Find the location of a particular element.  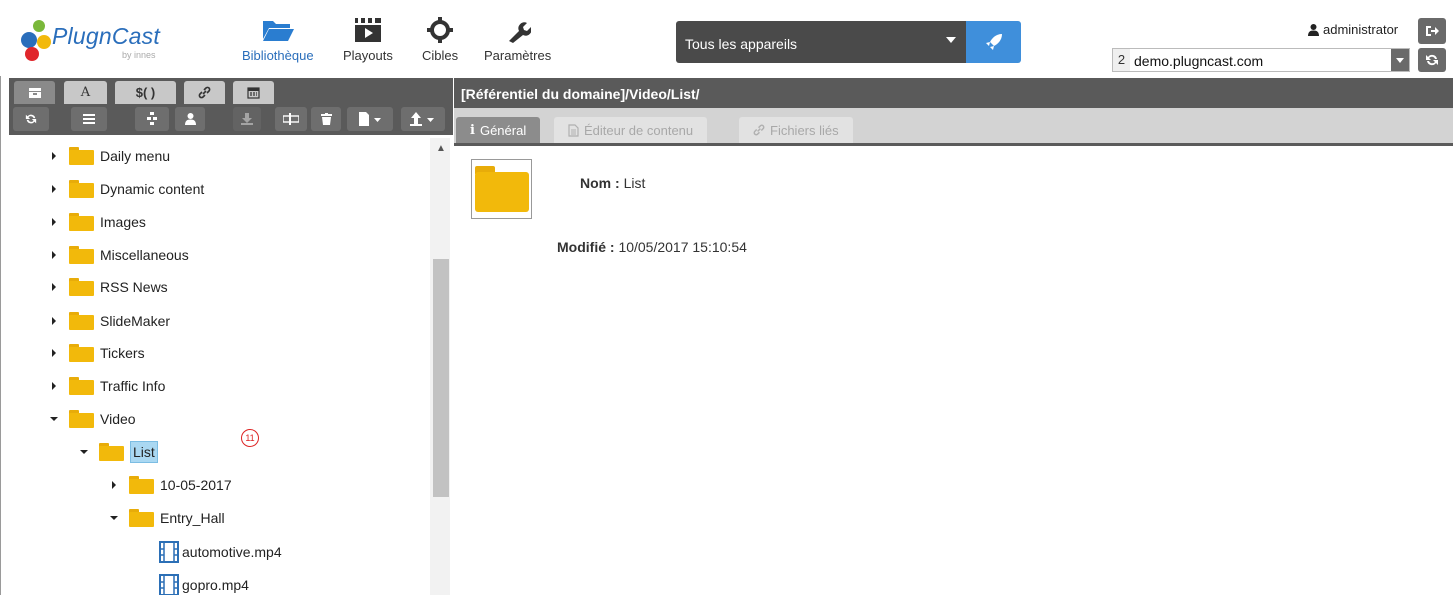

tree-node: Dynamic content is located at coordinates (126, 189).